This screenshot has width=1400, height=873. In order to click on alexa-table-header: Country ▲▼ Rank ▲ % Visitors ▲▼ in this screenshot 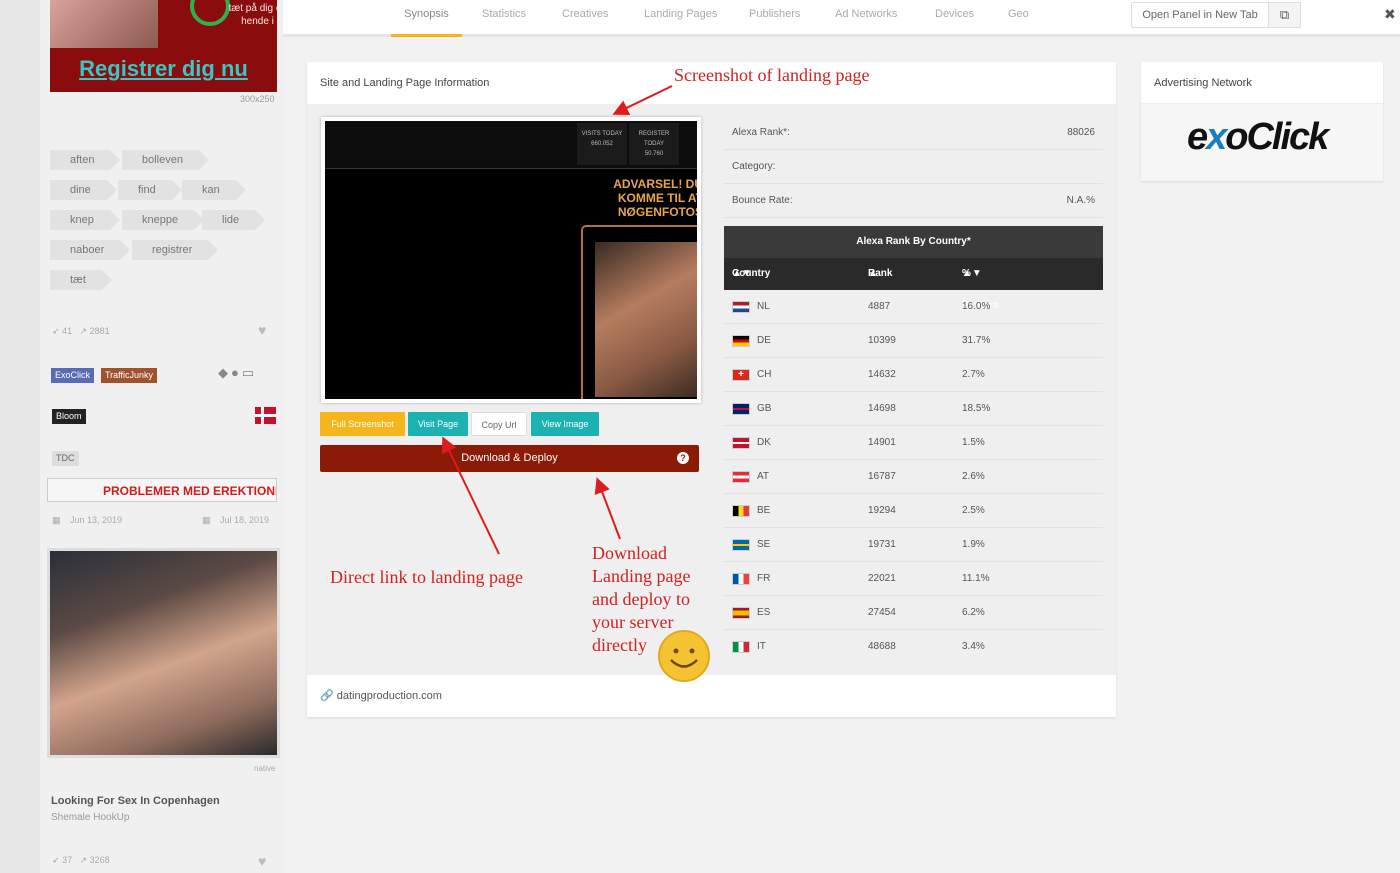, I will do `click(913, 284)`.